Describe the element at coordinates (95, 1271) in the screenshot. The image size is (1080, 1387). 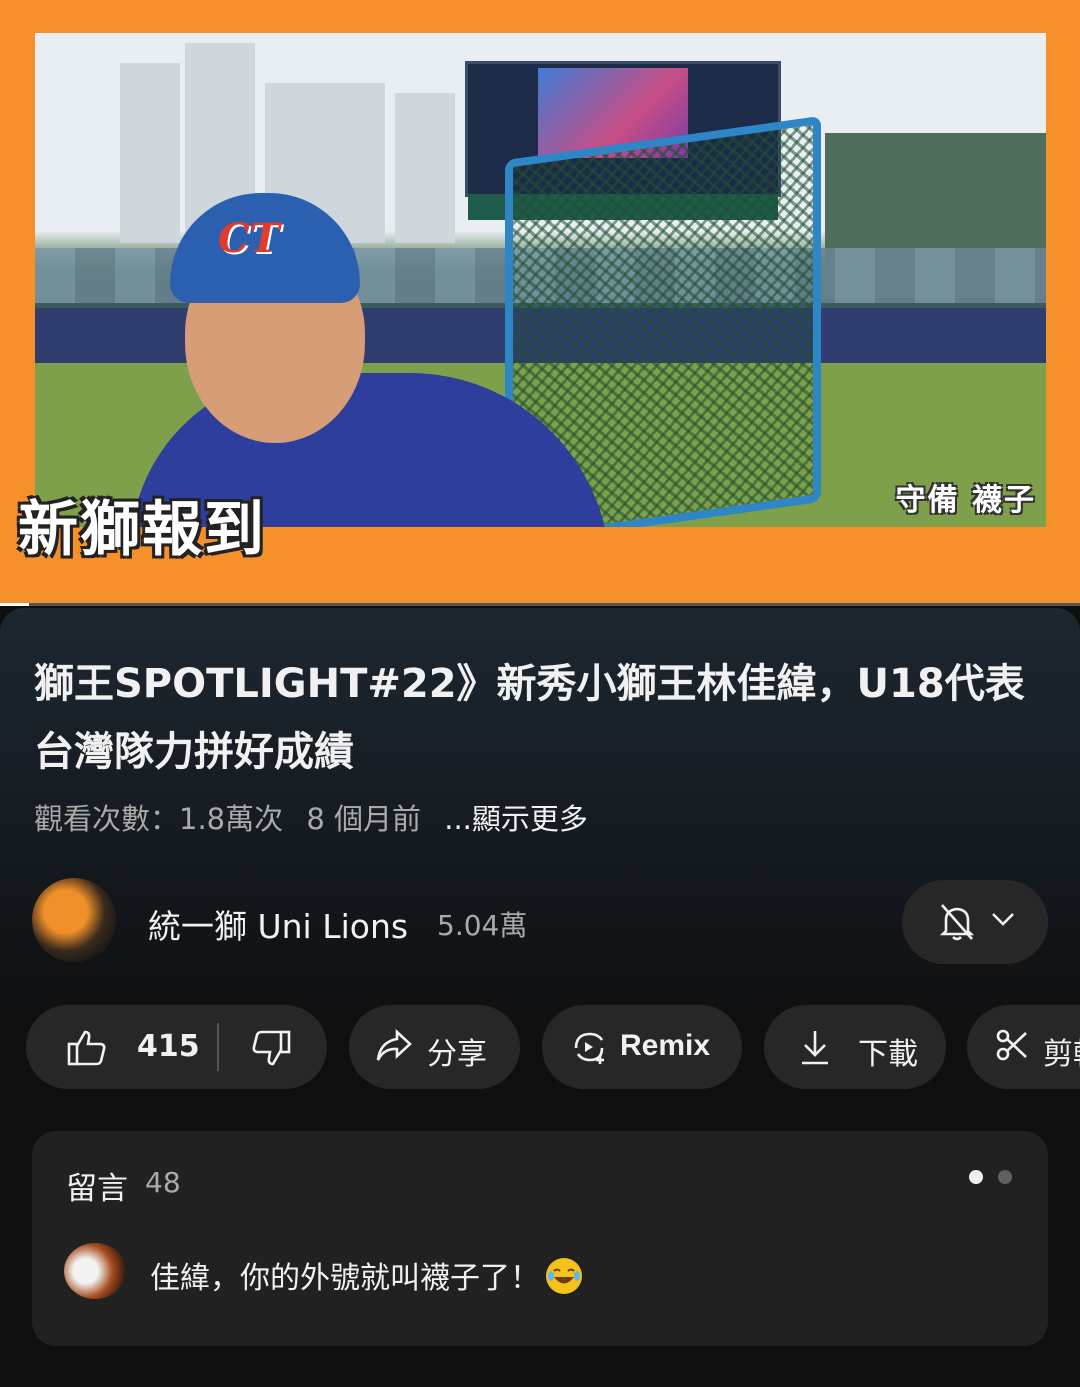
I see `commenter-avatar` at that location.